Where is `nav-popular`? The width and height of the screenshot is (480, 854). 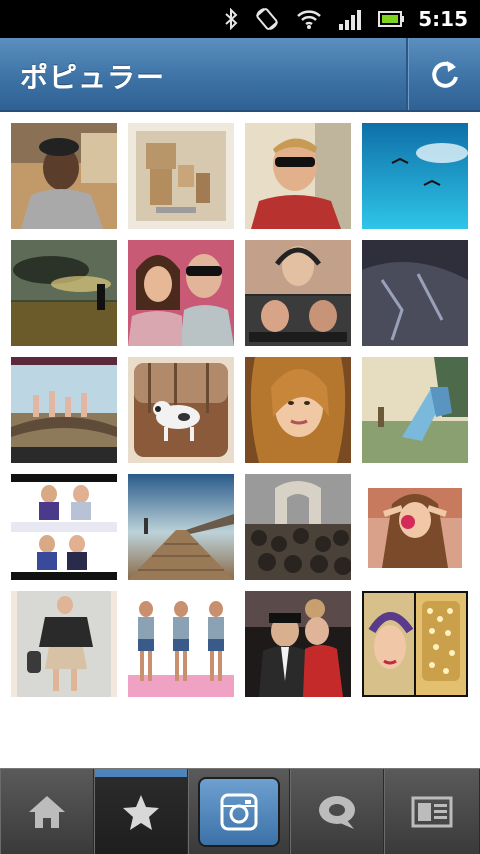
nav-popular is located at coordinates (141, 811).